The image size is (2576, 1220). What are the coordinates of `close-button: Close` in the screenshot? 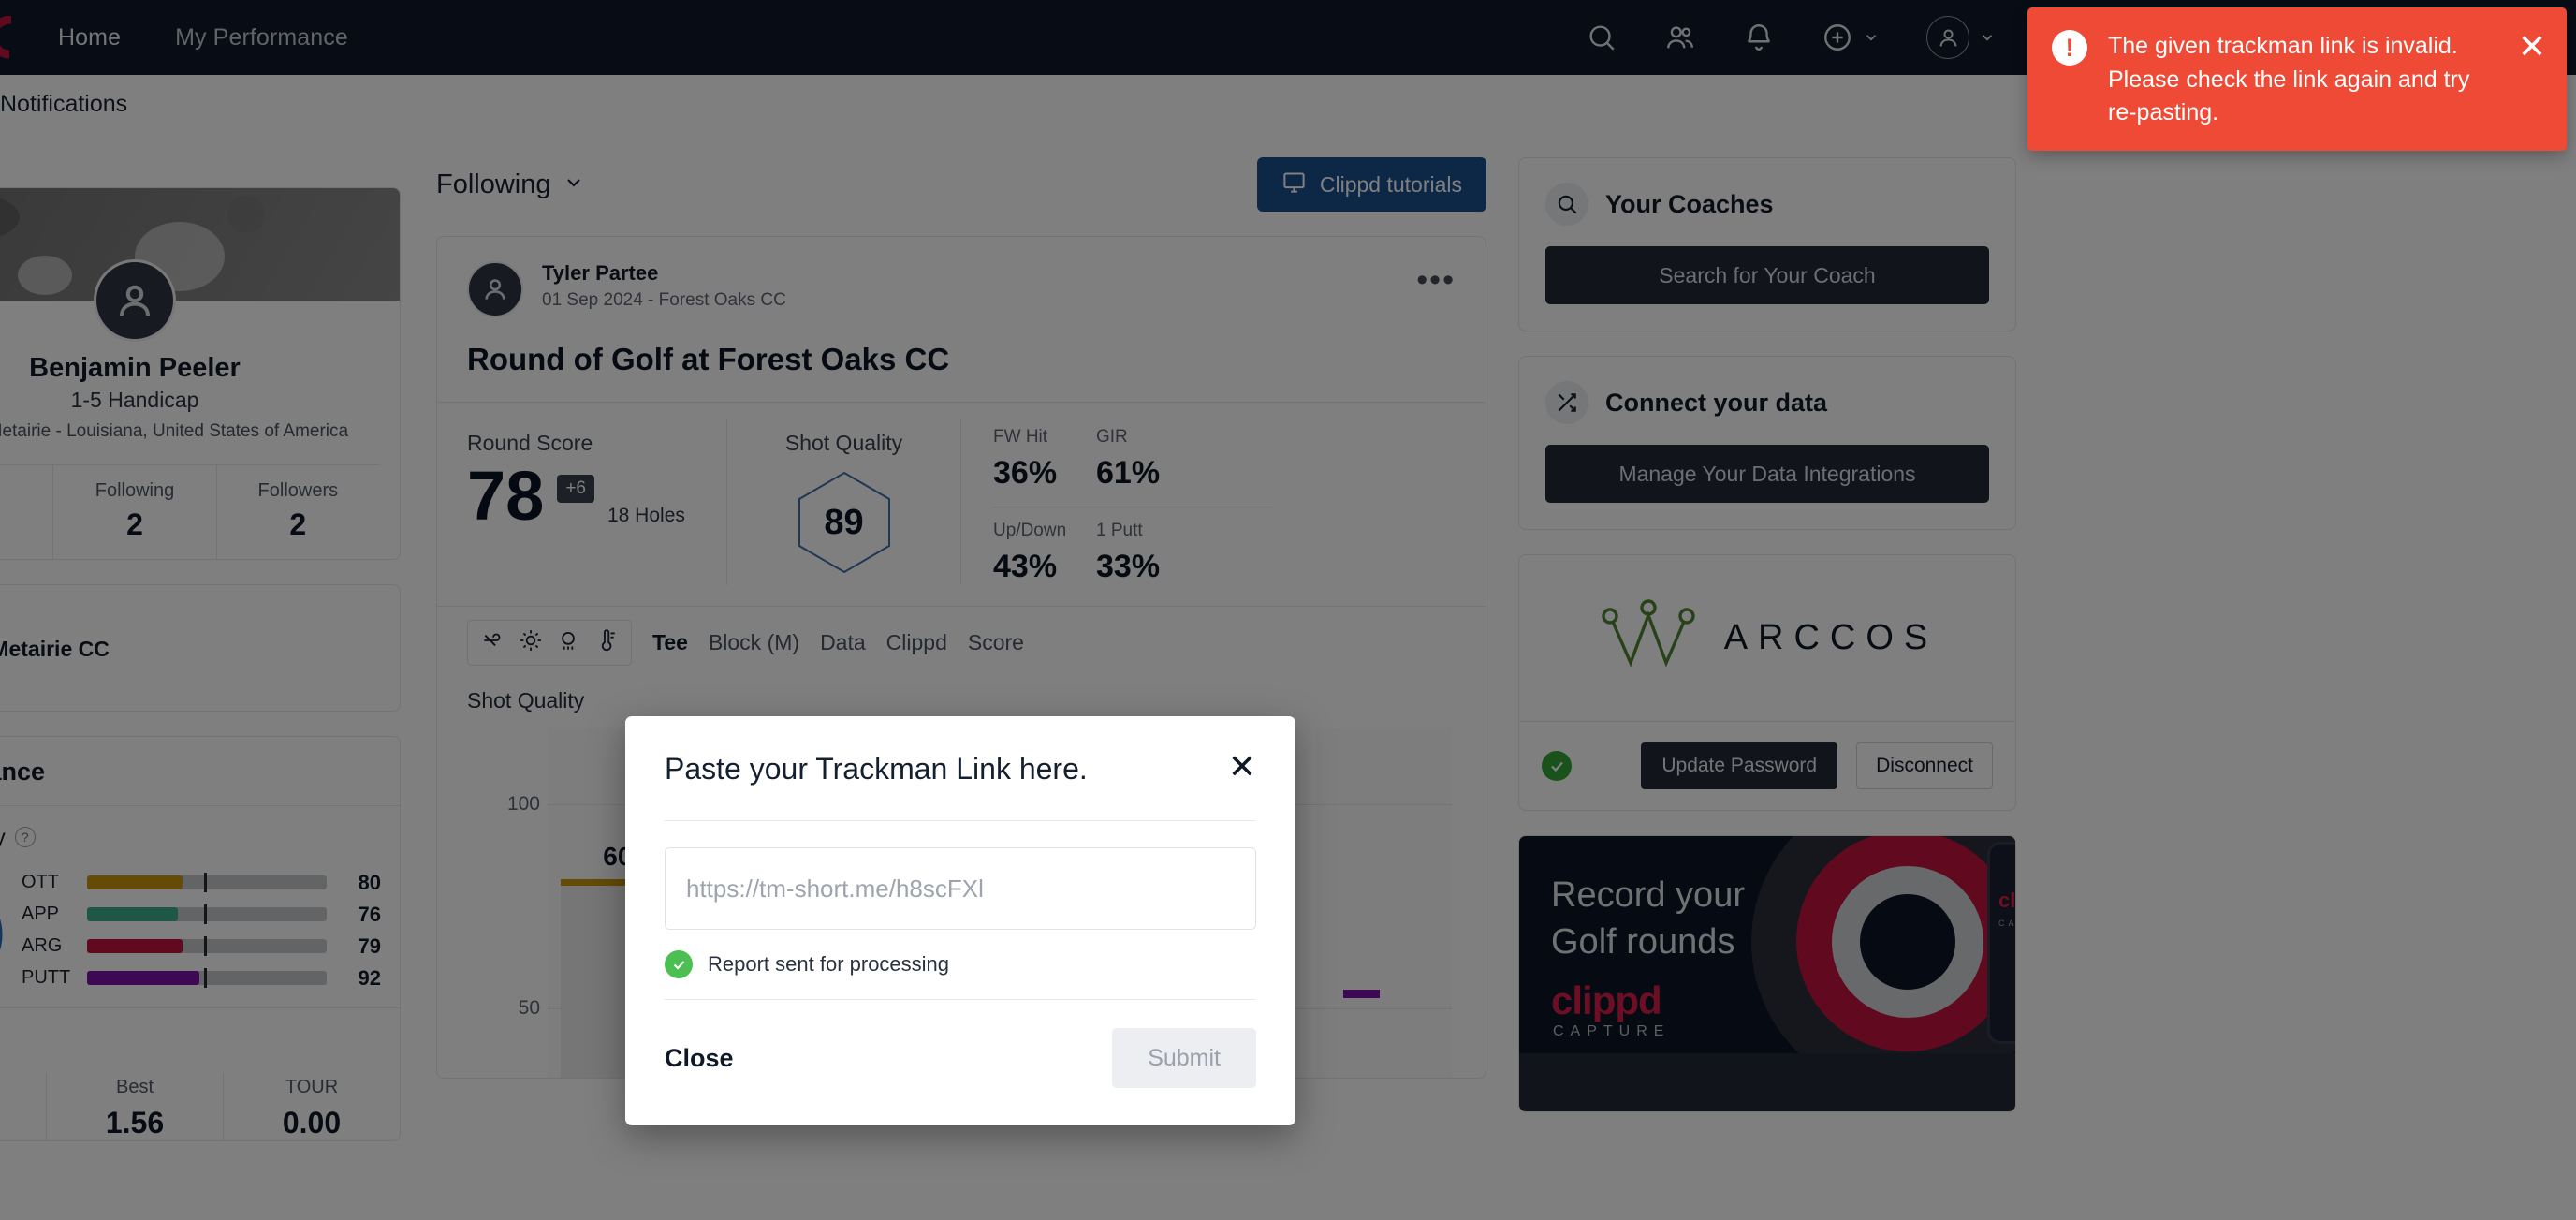 It's located at (699, 1058).